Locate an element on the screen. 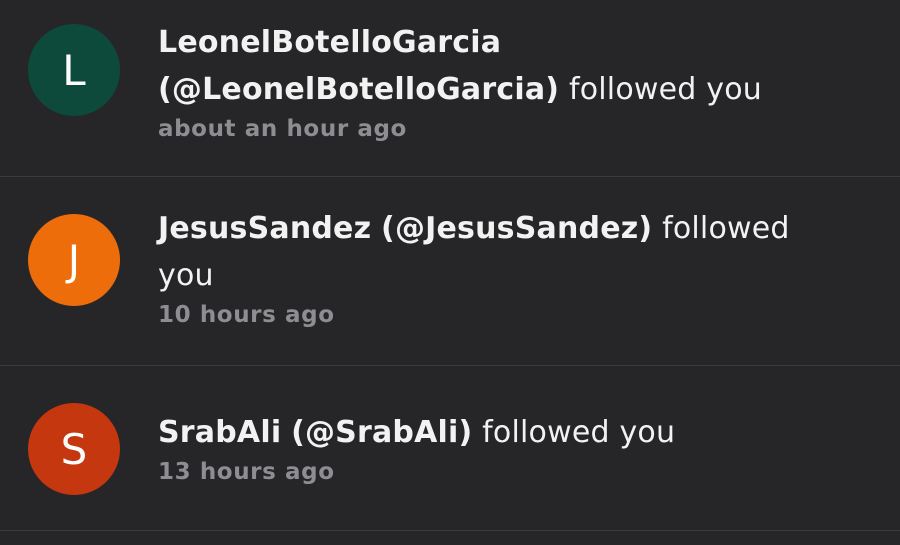 This screenshot has height=545, width=900. user-display-name: JesusSandez is located at coordinates (264, 228).